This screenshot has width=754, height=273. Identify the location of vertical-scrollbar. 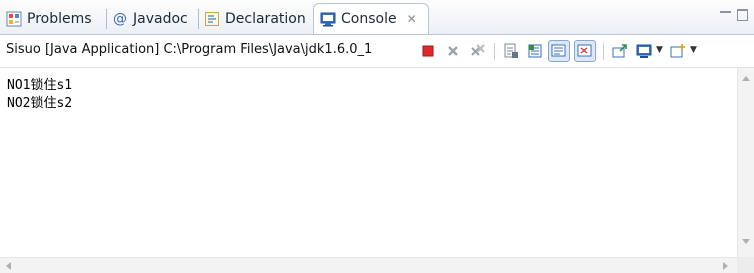
(745, 162).